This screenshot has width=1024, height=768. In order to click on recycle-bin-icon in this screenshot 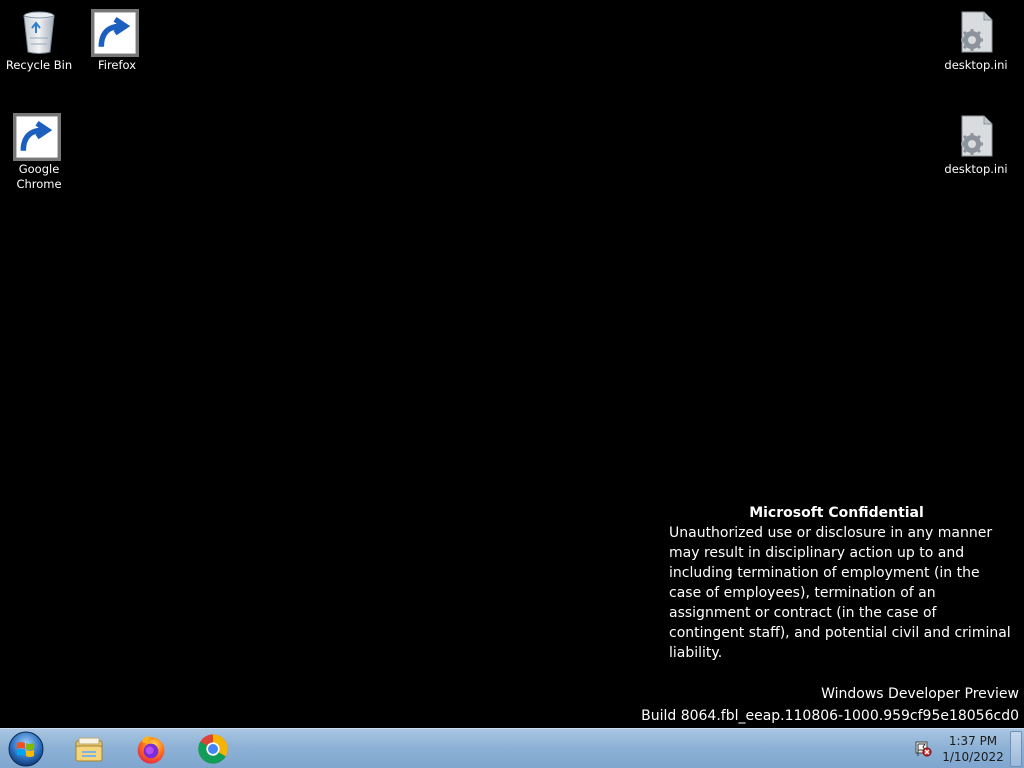, I will do `click(39, 32)`.